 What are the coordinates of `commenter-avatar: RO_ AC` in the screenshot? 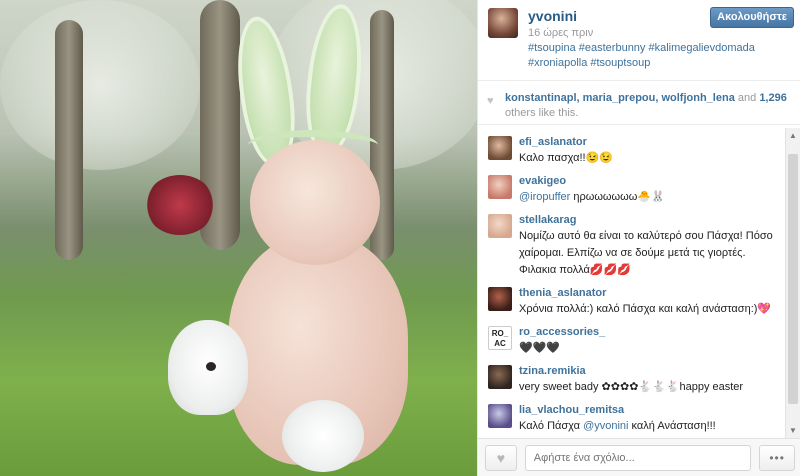 It's located at (500, 338).